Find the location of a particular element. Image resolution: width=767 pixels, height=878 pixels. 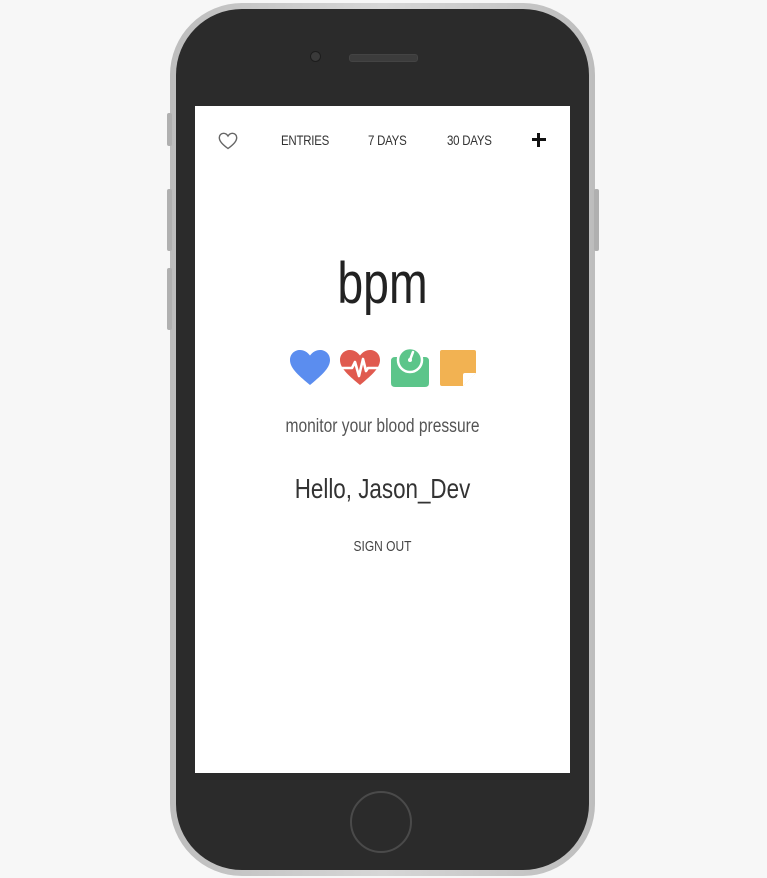

mute-switch is located at coordinates (169, 129).